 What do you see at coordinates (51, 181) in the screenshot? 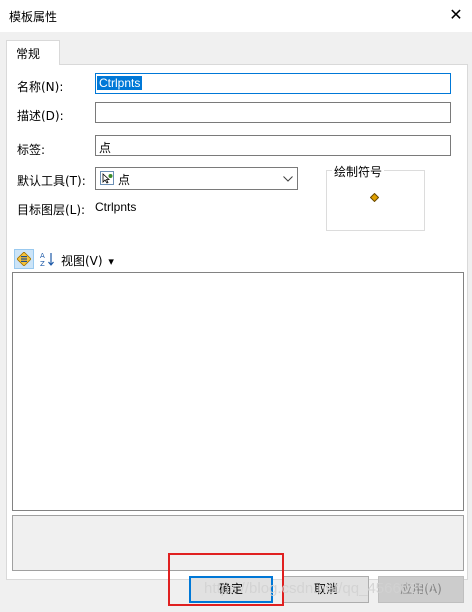
I see `default-tool-label: 默认工具(T):` at bounding box center [51, 181].